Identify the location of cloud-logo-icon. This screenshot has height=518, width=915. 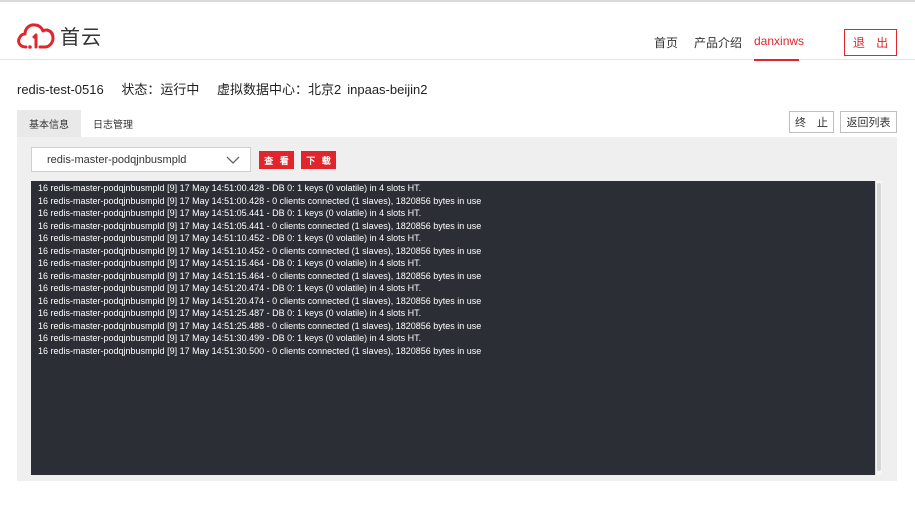
(36, 36).